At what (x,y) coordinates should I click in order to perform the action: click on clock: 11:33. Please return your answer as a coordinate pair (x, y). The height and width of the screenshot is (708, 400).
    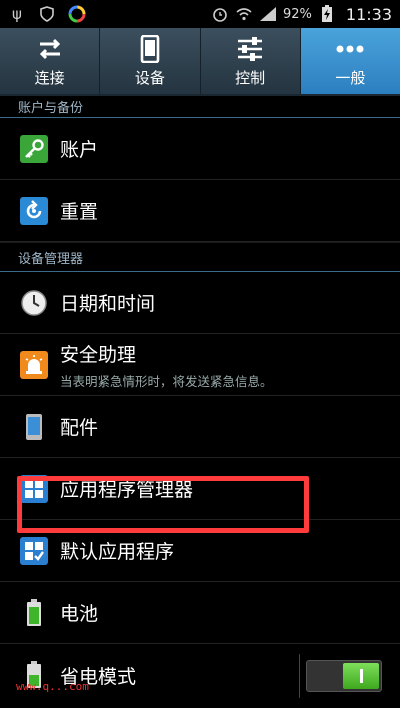
    Looking at the image, I should click on (368, 14).